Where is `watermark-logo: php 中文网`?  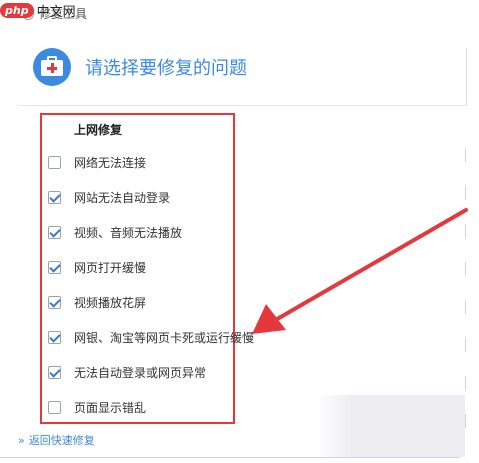 watermark-logo: php 中文网 is located at coordinates (38, 10).